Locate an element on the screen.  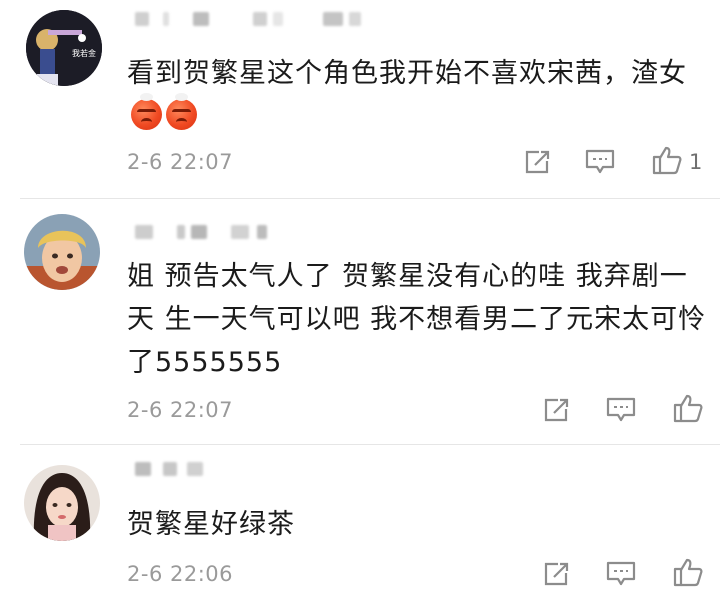
avatar: 我若金 is located at coordinates (64, 48).